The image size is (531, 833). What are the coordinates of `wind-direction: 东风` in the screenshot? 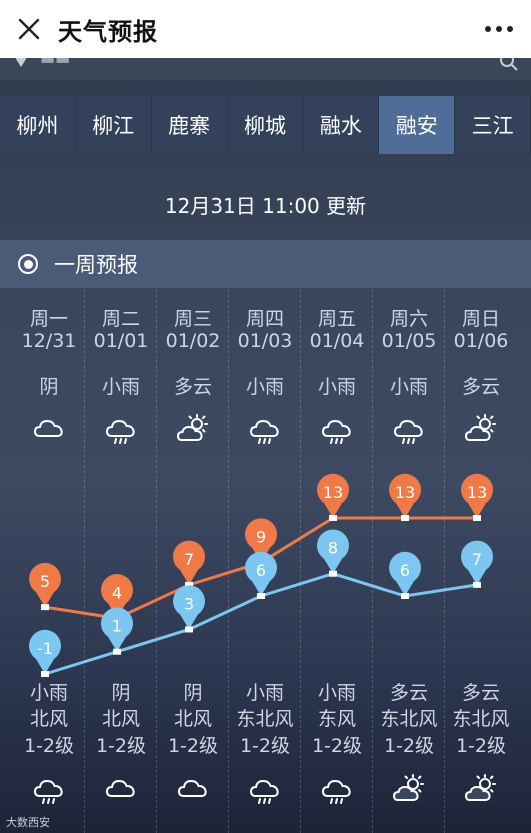 It's located at (336, 719).